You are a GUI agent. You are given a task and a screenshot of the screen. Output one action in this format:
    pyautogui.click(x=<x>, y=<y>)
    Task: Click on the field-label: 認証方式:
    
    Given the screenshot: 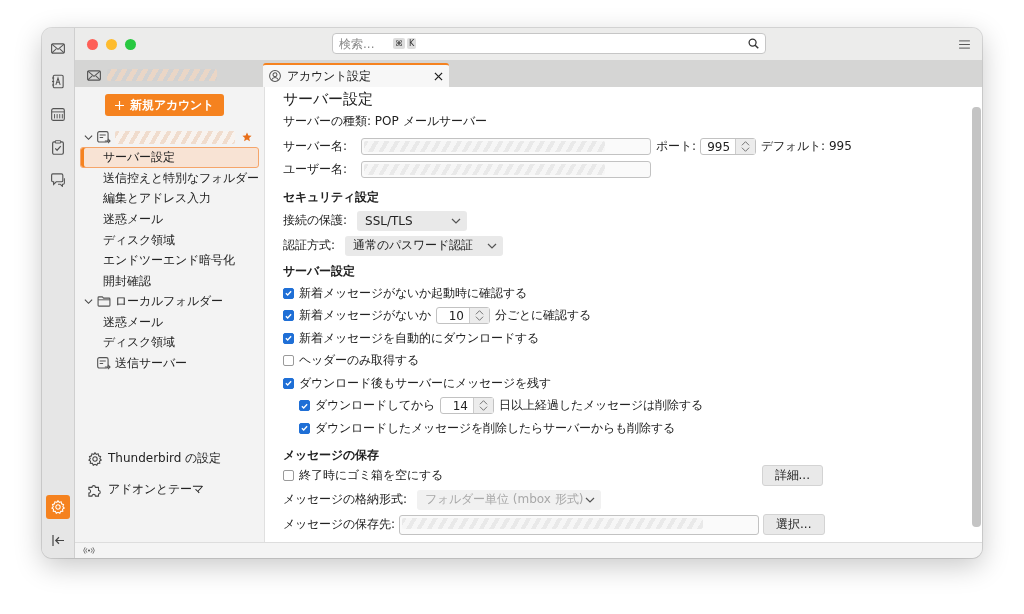 What is the action you would take?
    pyautogui.click(x=309, y=245)
    